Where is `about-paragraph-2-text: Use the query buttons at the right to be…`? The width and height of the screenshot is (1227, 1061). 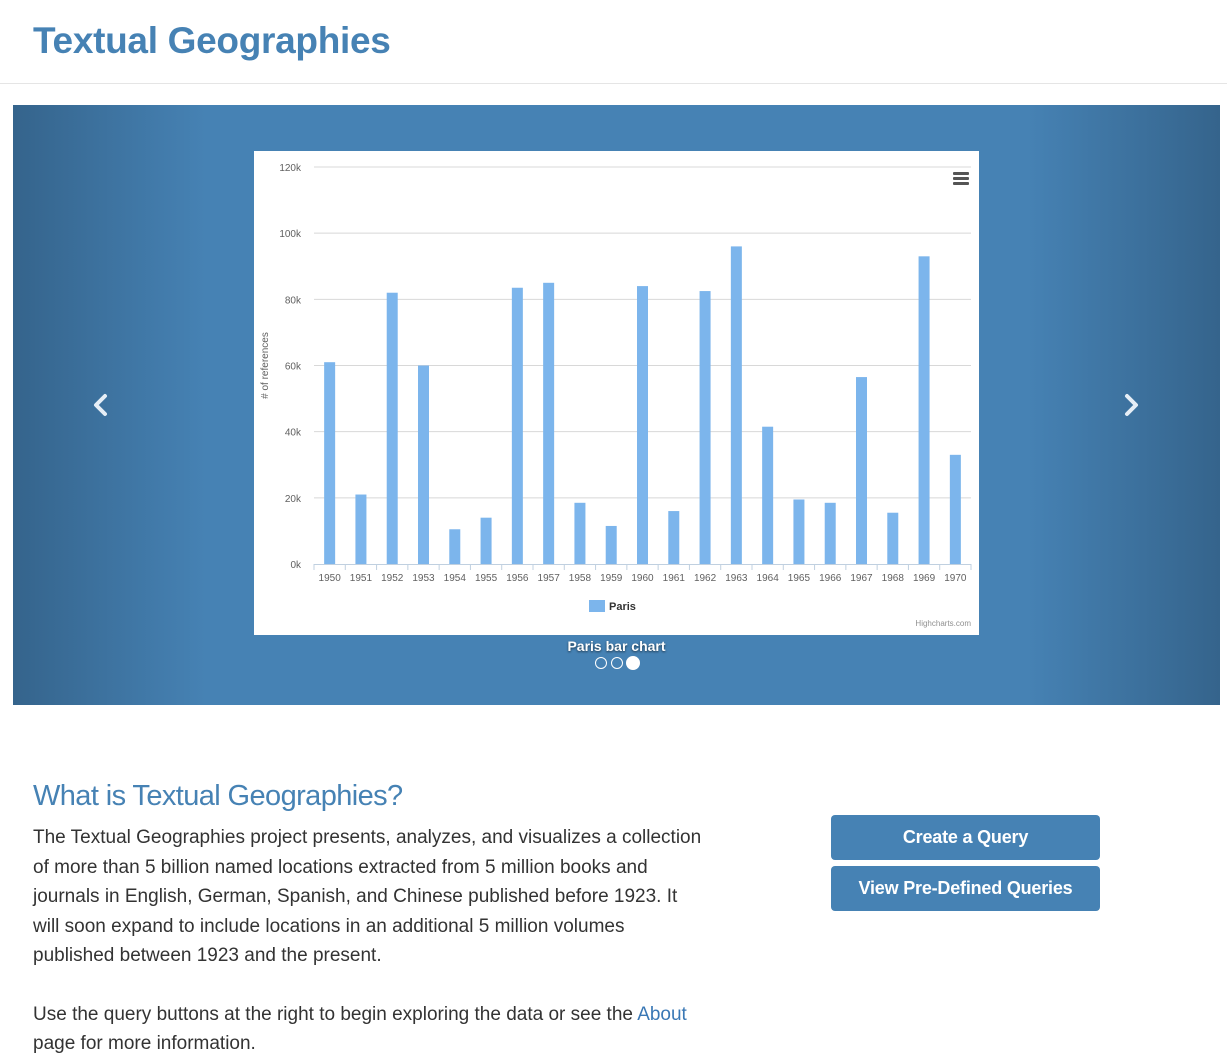 about-paragraph-2-text: Use the query buttons at the right to be… is located at coordinates (335, 1014).